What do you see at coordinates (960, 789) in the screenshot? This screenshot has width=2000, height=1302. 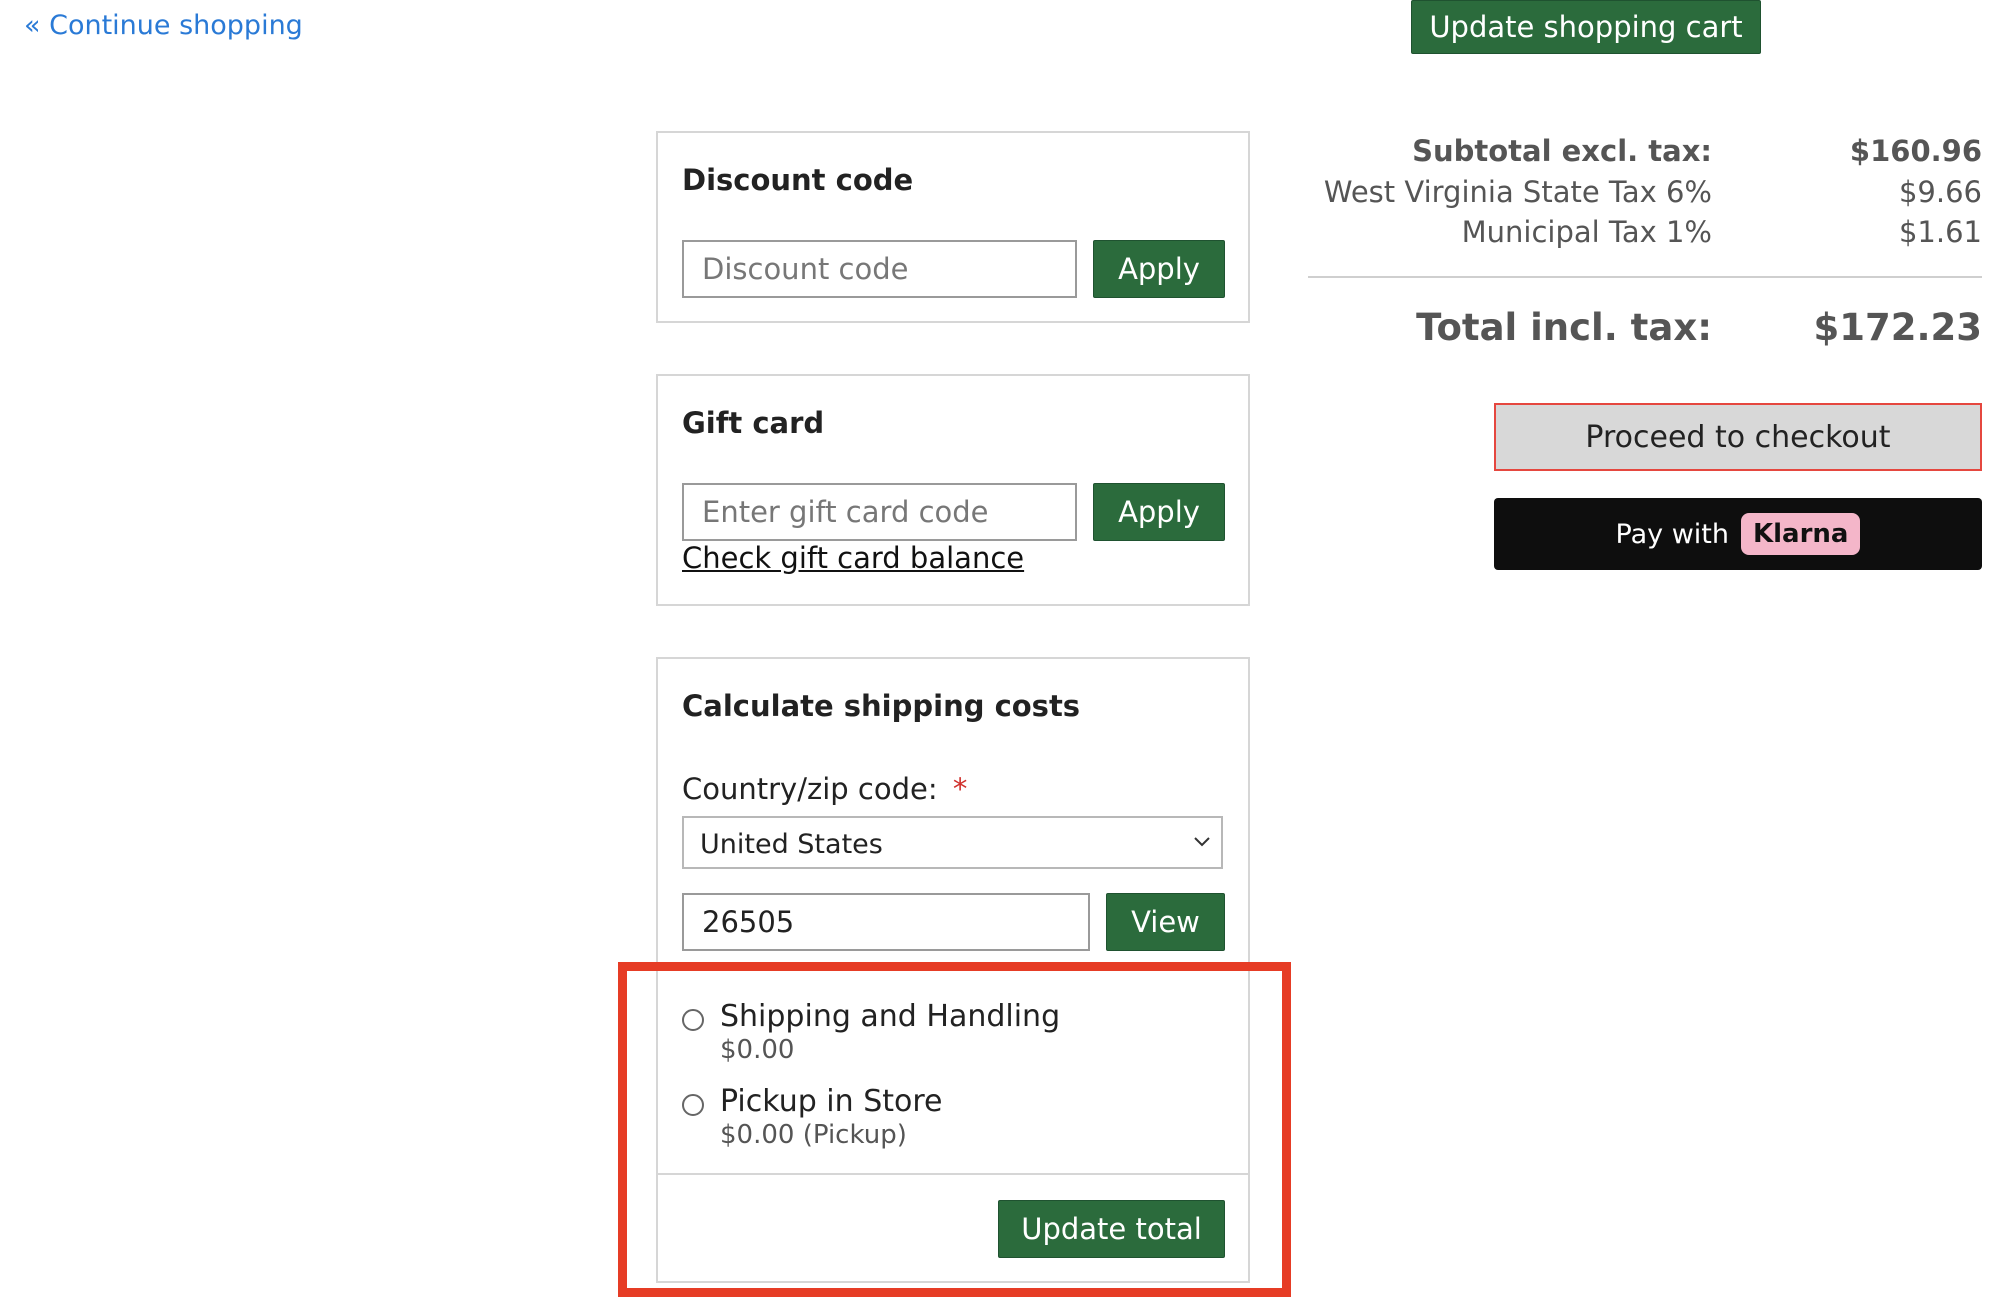 I see `required-mark: *` at bounding box center [960, 789].